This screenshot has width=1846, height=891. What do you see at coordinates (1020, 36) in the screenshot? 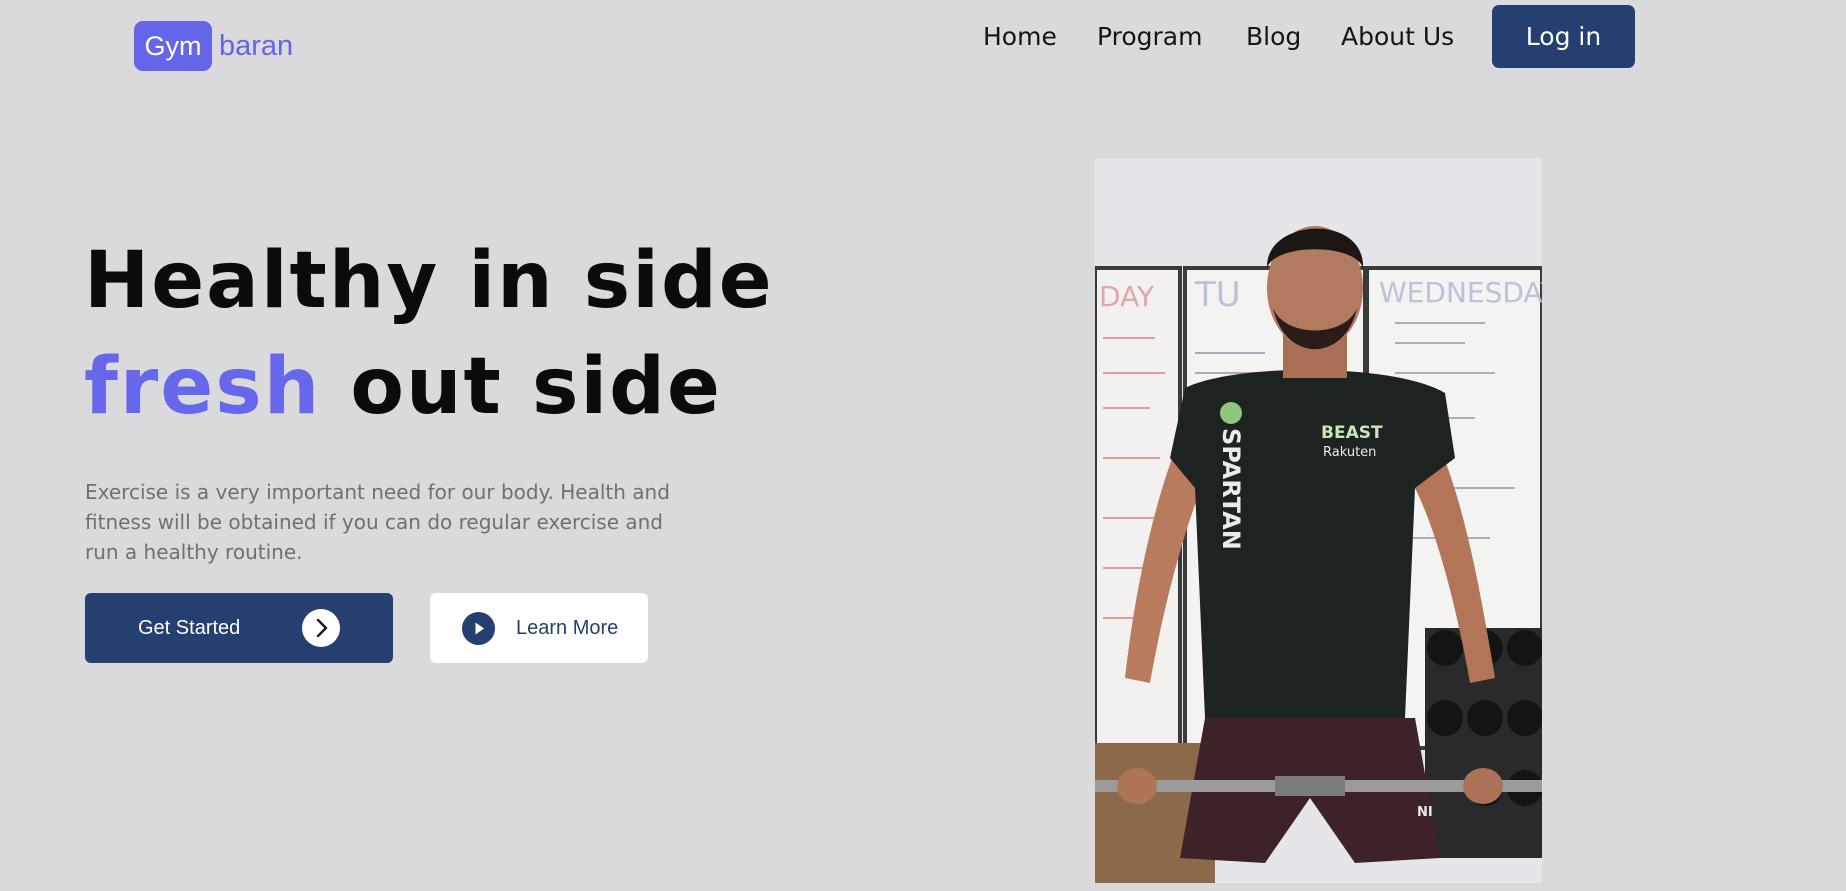
I see `nav-home: Home` at bounding box center [1020, 36].